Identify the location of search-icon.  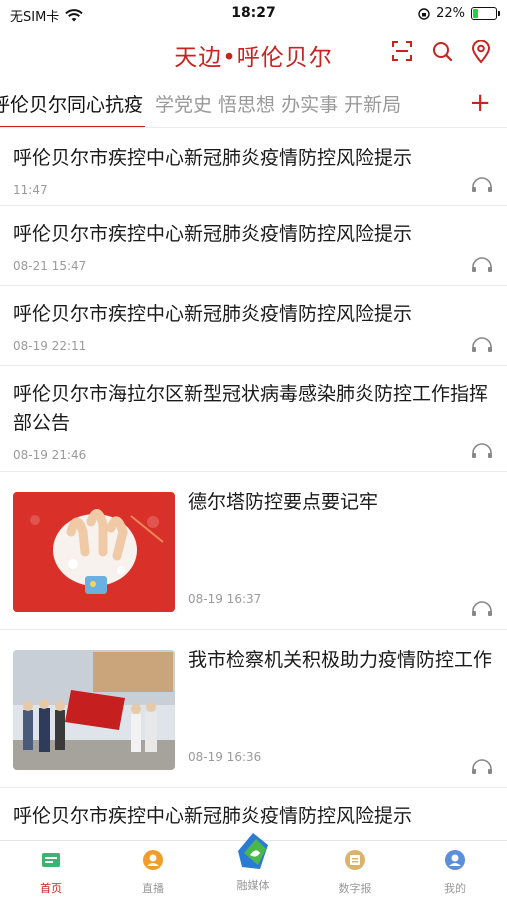
(442, 51).